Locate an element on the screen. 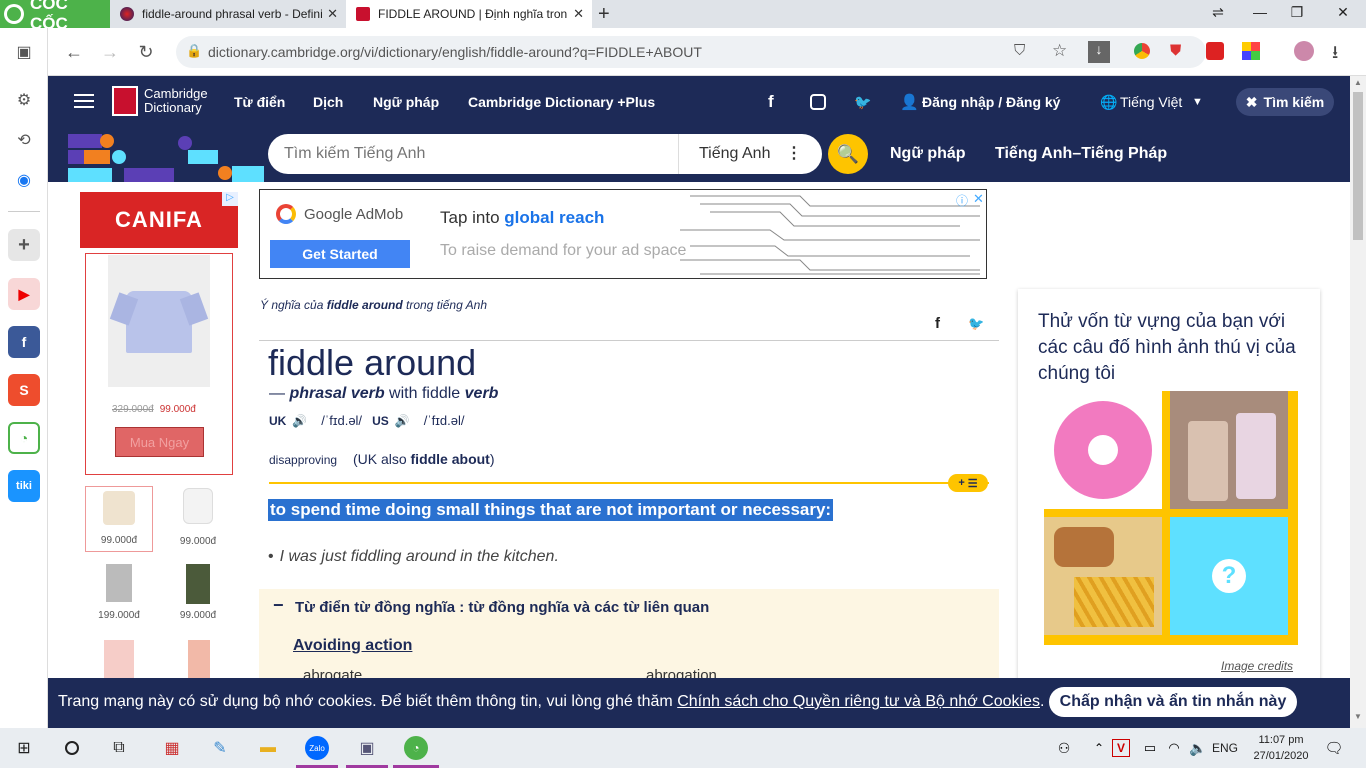  cambridge-logo: Cambridge Dictionary is located at coordinates (160, 101).